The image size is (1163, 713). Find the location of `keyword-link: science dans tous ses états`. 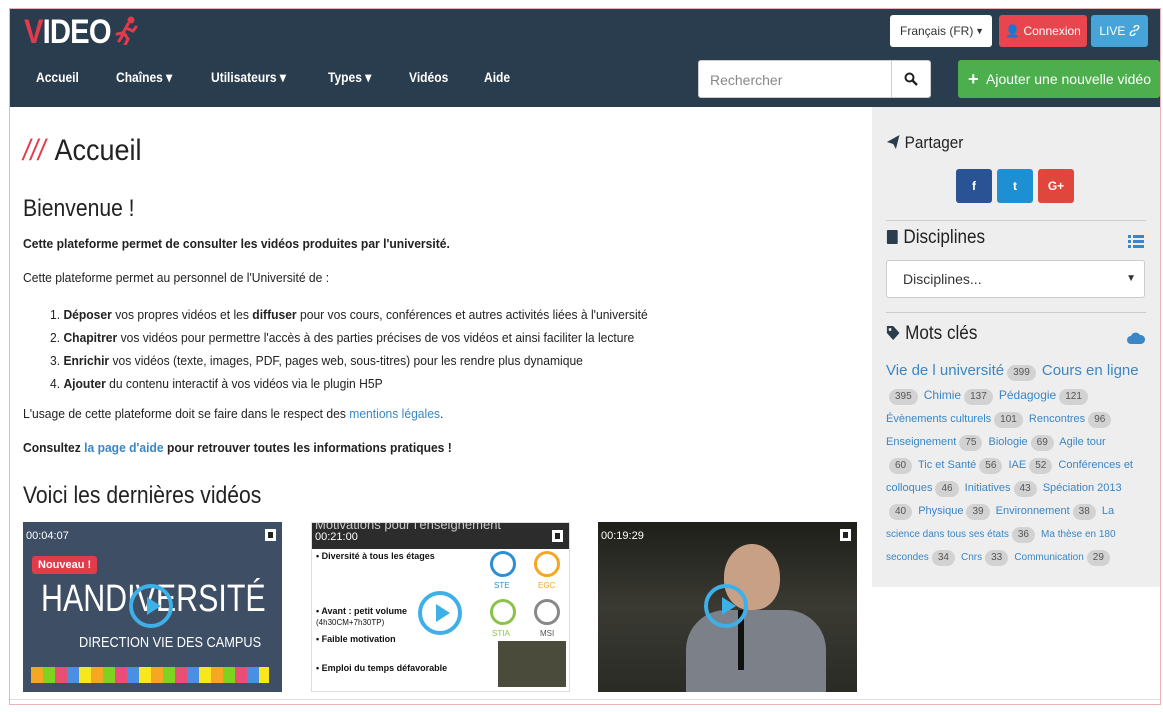

keyword-link: science dans tous ses états is located at coordinates (947, 534).